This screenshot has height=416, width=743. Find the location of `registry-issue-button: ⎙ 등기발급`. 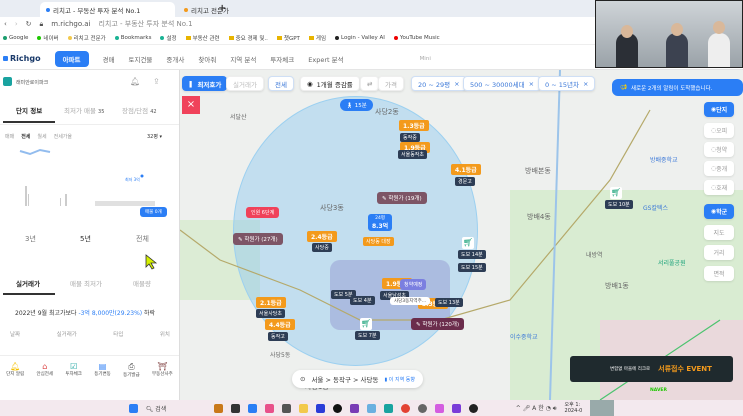

registry-issue-button: ⎙ 등기발급 is located at coordinates (131, 370).